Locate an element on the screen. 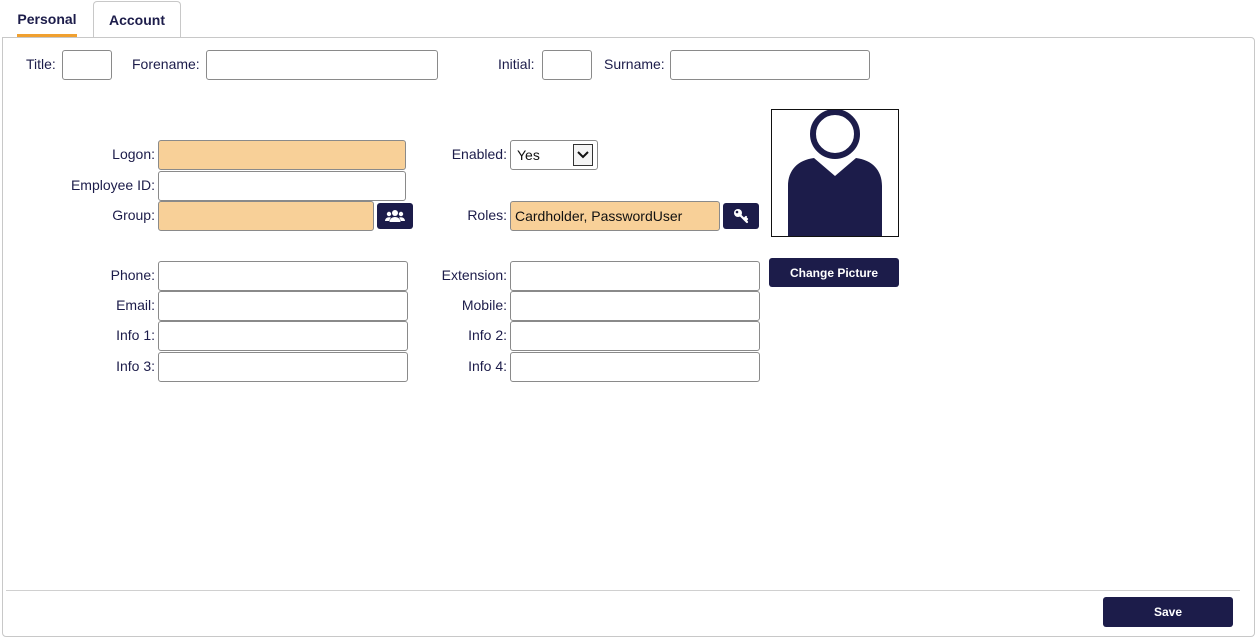  logon-input is located at coordinates (282, 155).